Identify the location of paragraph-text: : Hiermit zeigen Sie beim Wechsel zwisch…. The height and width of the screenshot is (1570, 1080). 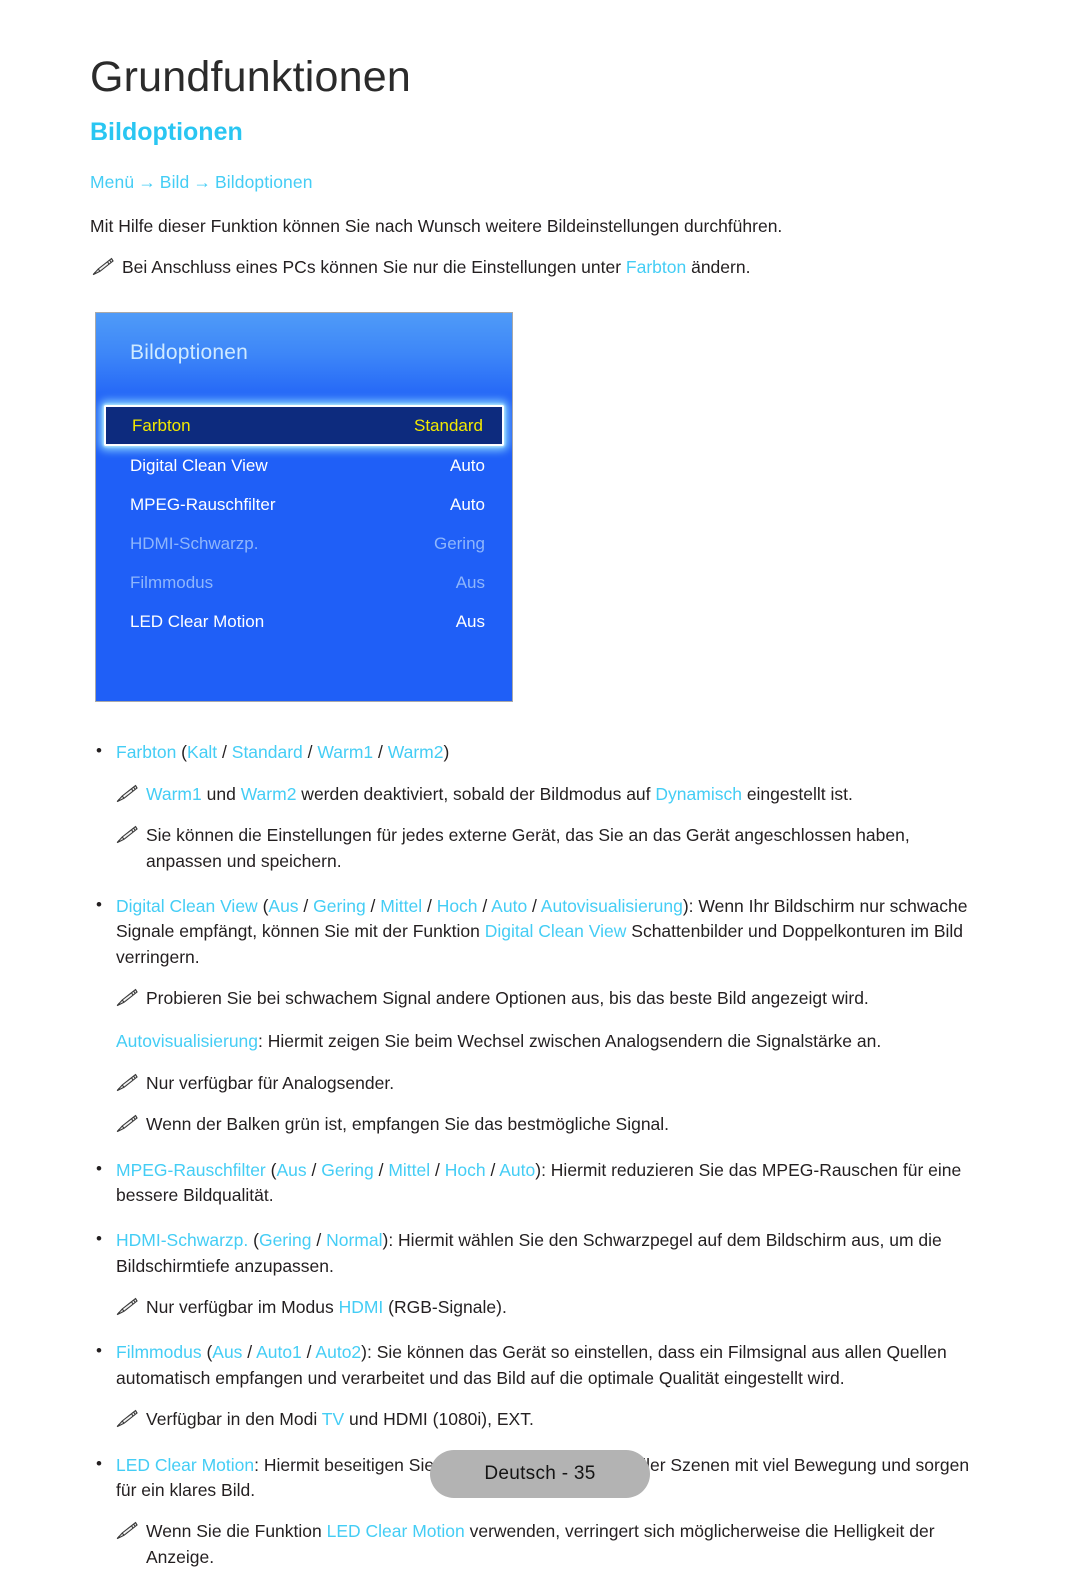
(570, 1041).